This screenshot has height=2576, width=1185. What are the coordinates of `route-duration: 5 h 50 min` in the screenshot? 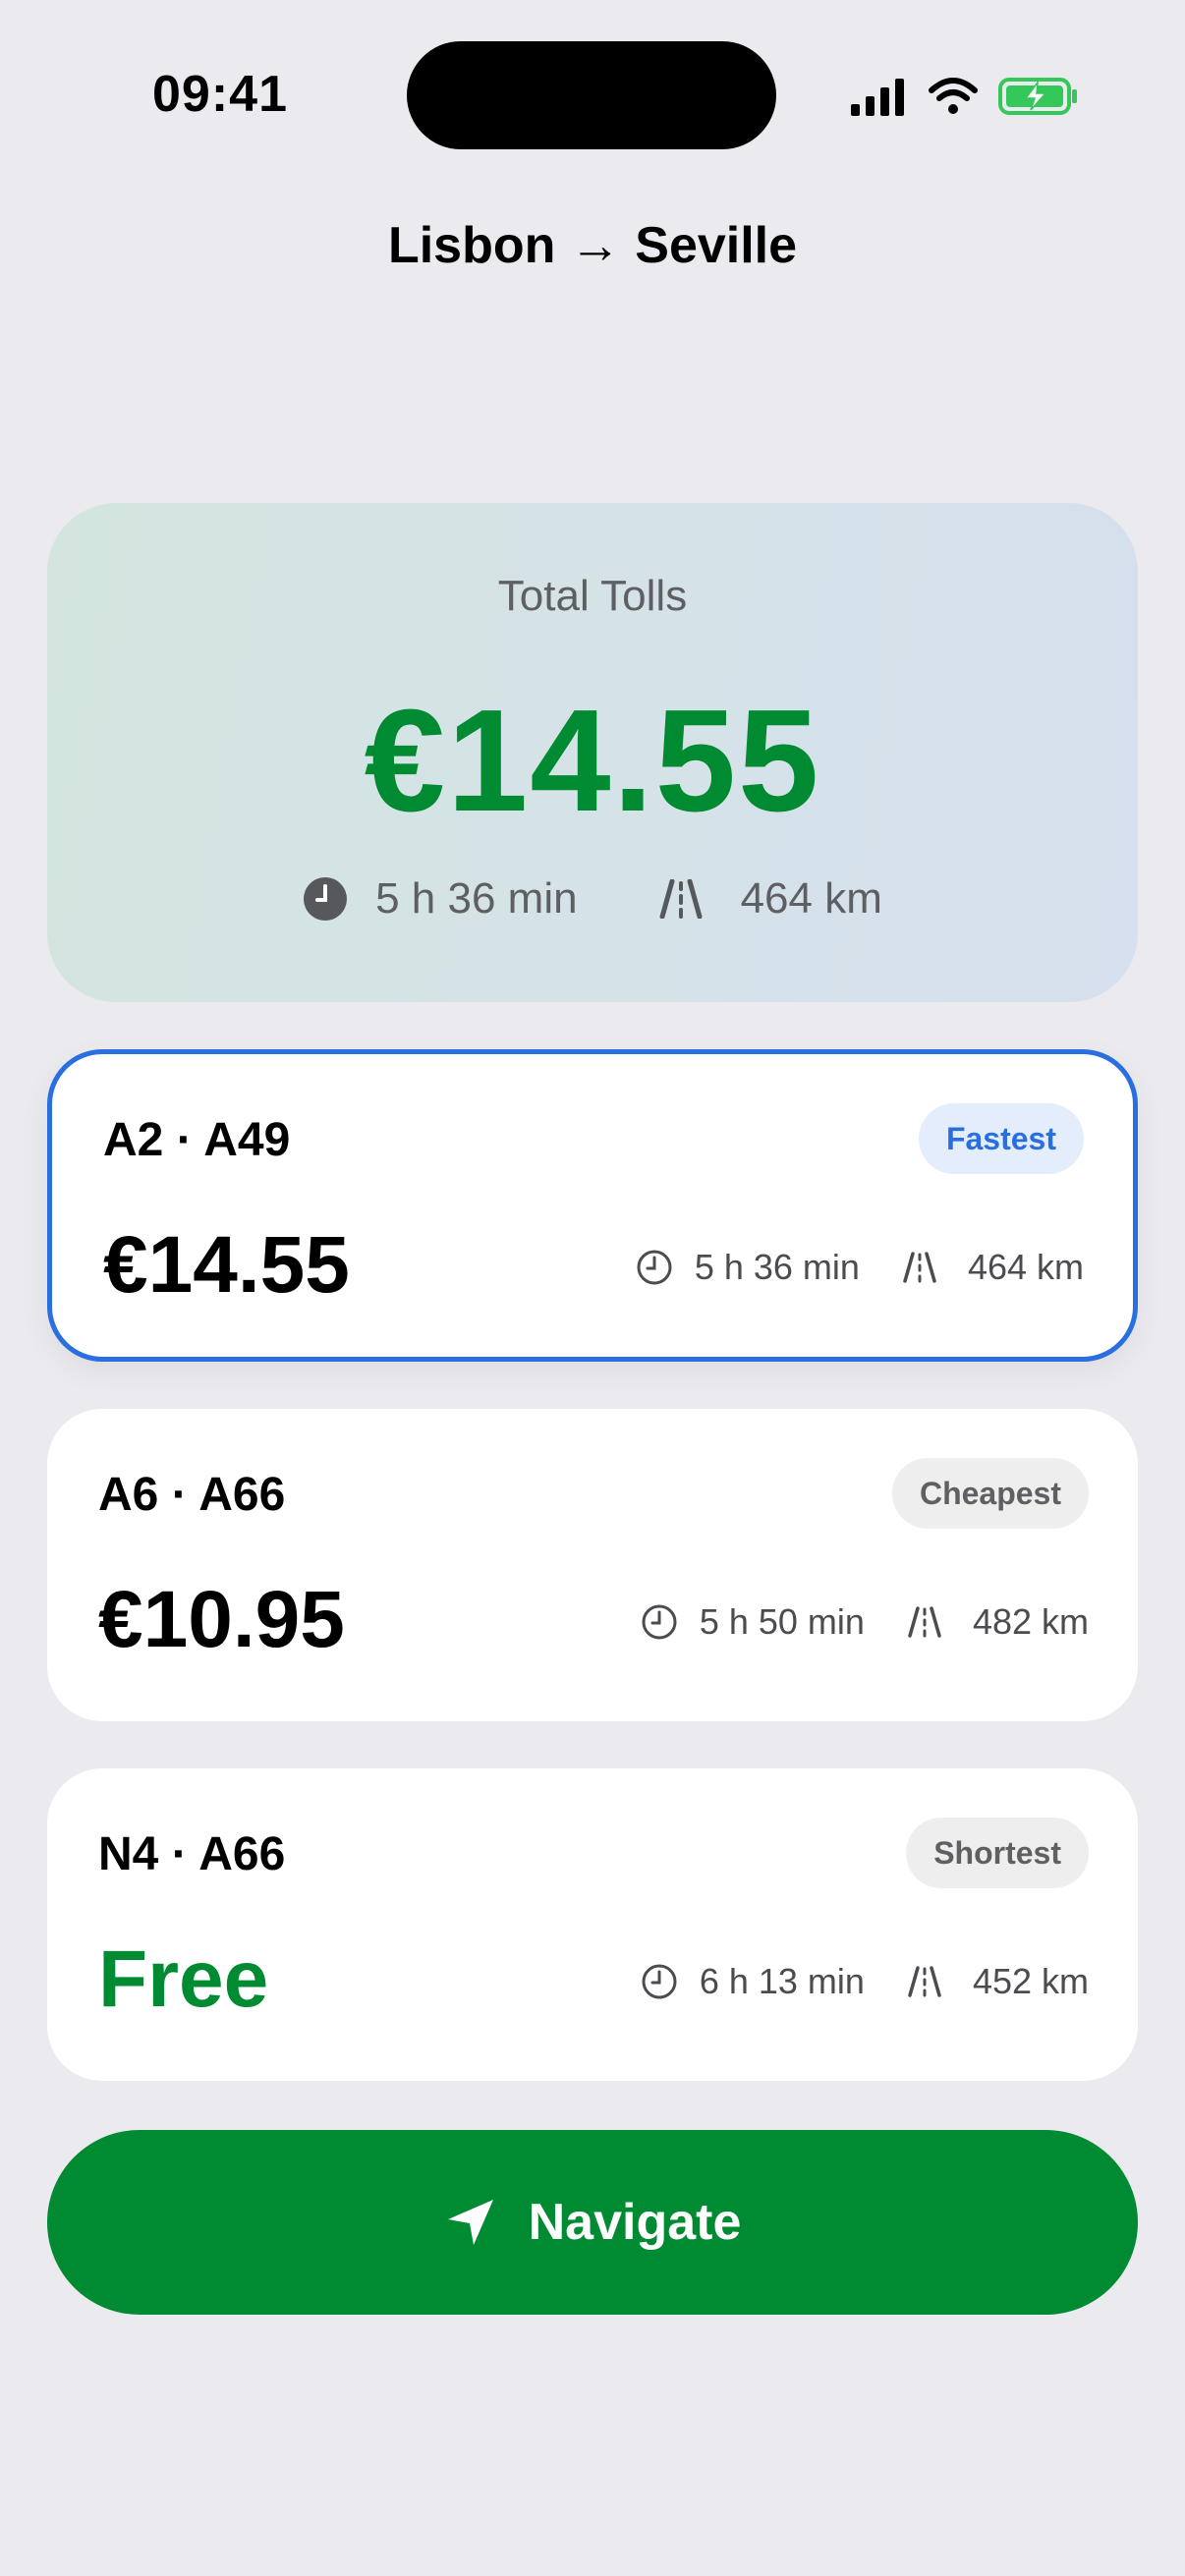 It's located at (753, 1622).